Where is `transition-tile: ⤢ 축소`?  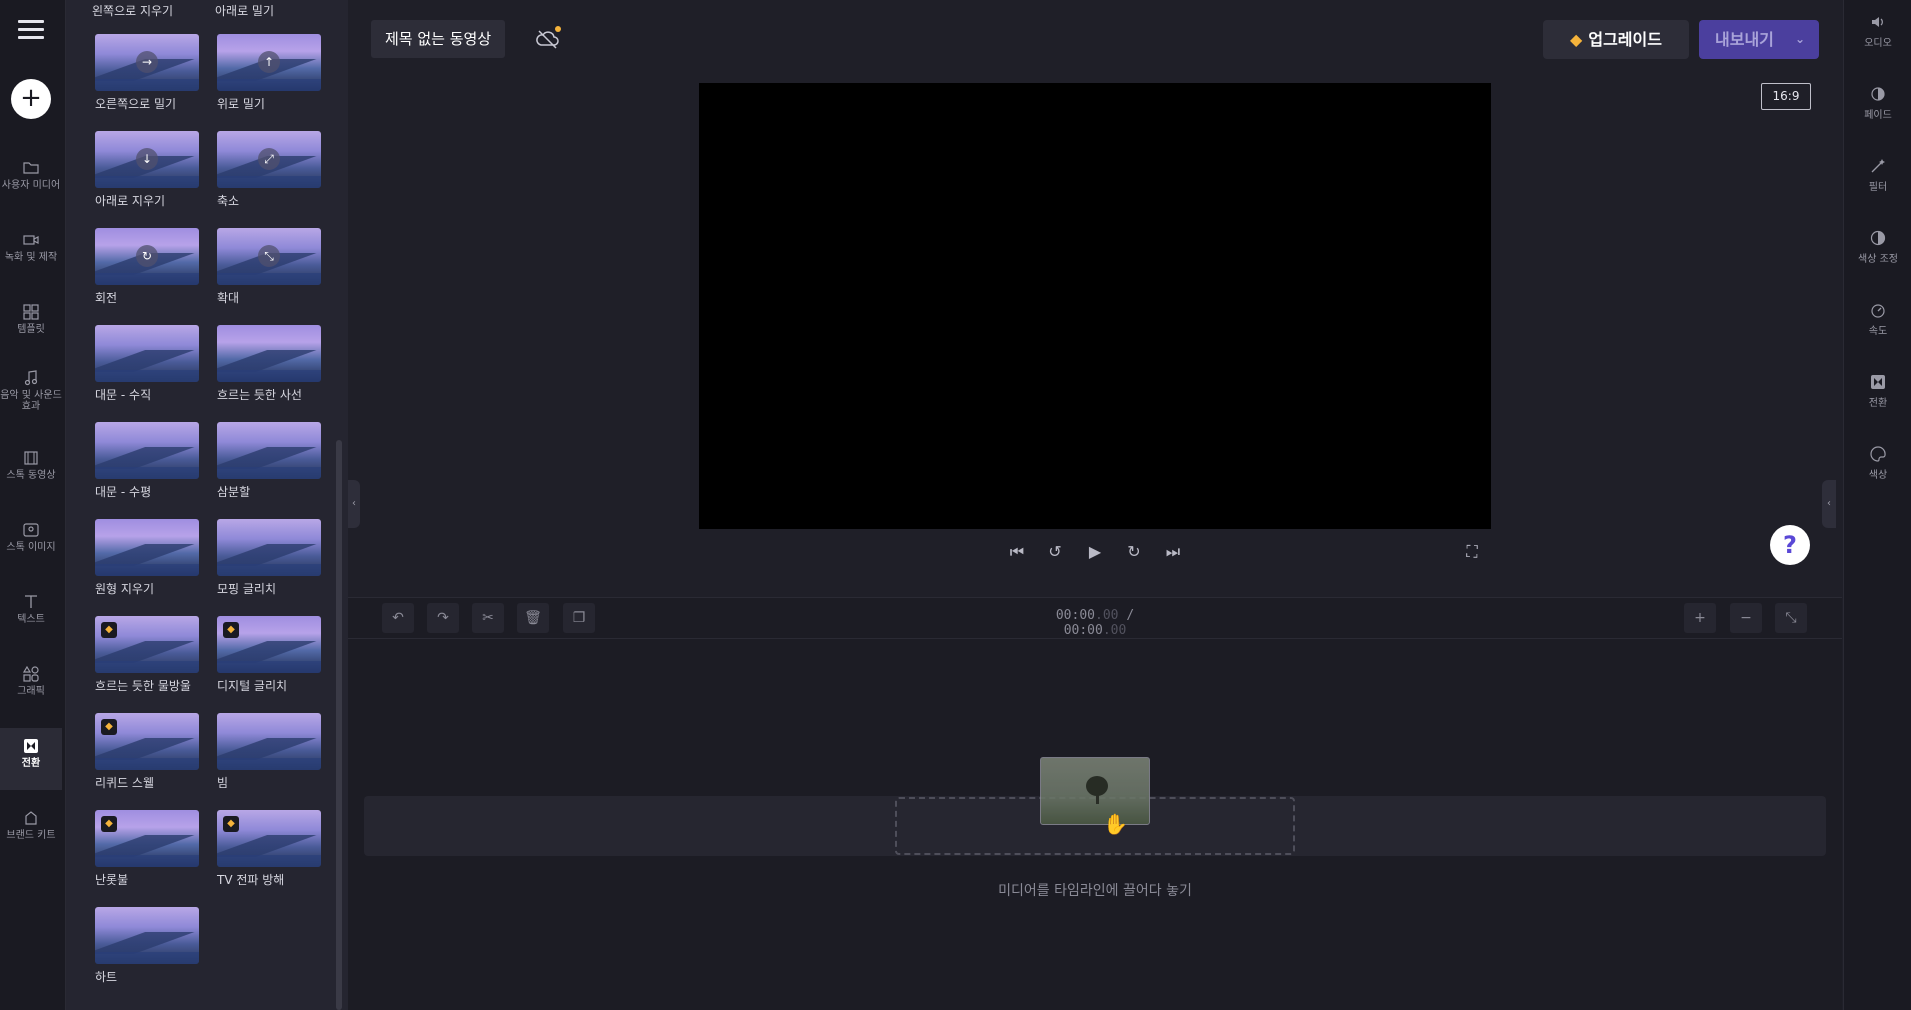
transition-tile: ⤢ 축소 is located at coordinates (269, 170).